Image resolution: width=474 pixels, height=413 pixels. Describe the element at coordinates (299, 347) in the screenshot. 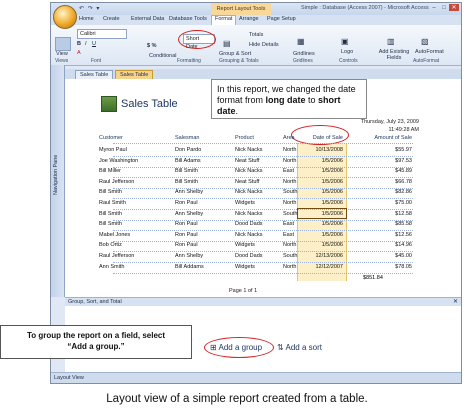

I see `add-sort-button: ⇅ Add a sort` at that location.